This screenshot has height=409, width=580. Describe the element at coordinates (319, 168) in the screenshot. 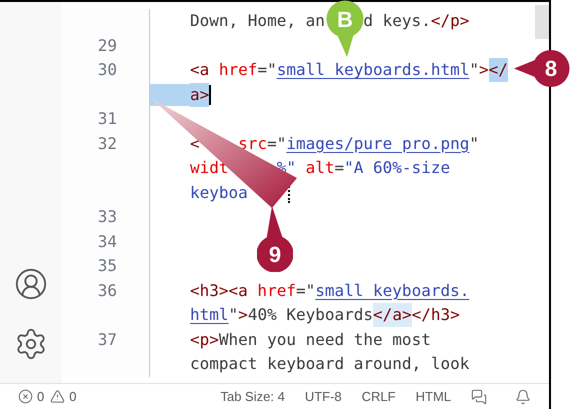

I see `code-token: alt` at that location.